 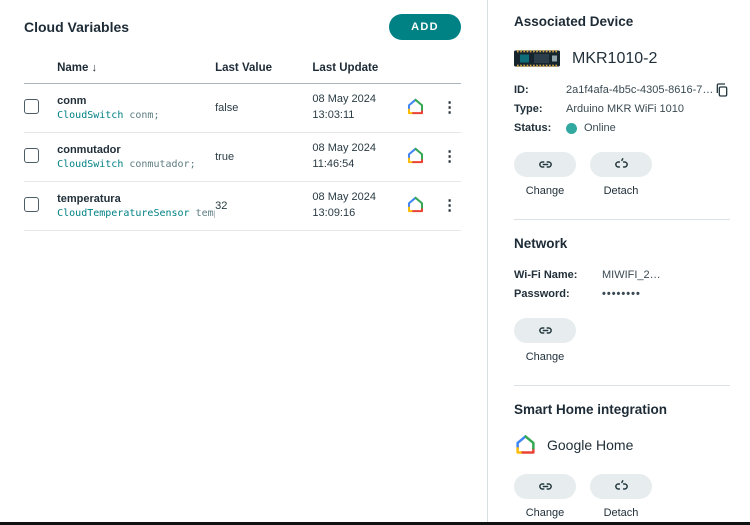 What do you see at coordinates (621, 513) in the screenshot?
I see `detach-integration-label: Detach` at bounding box center [621, 513].